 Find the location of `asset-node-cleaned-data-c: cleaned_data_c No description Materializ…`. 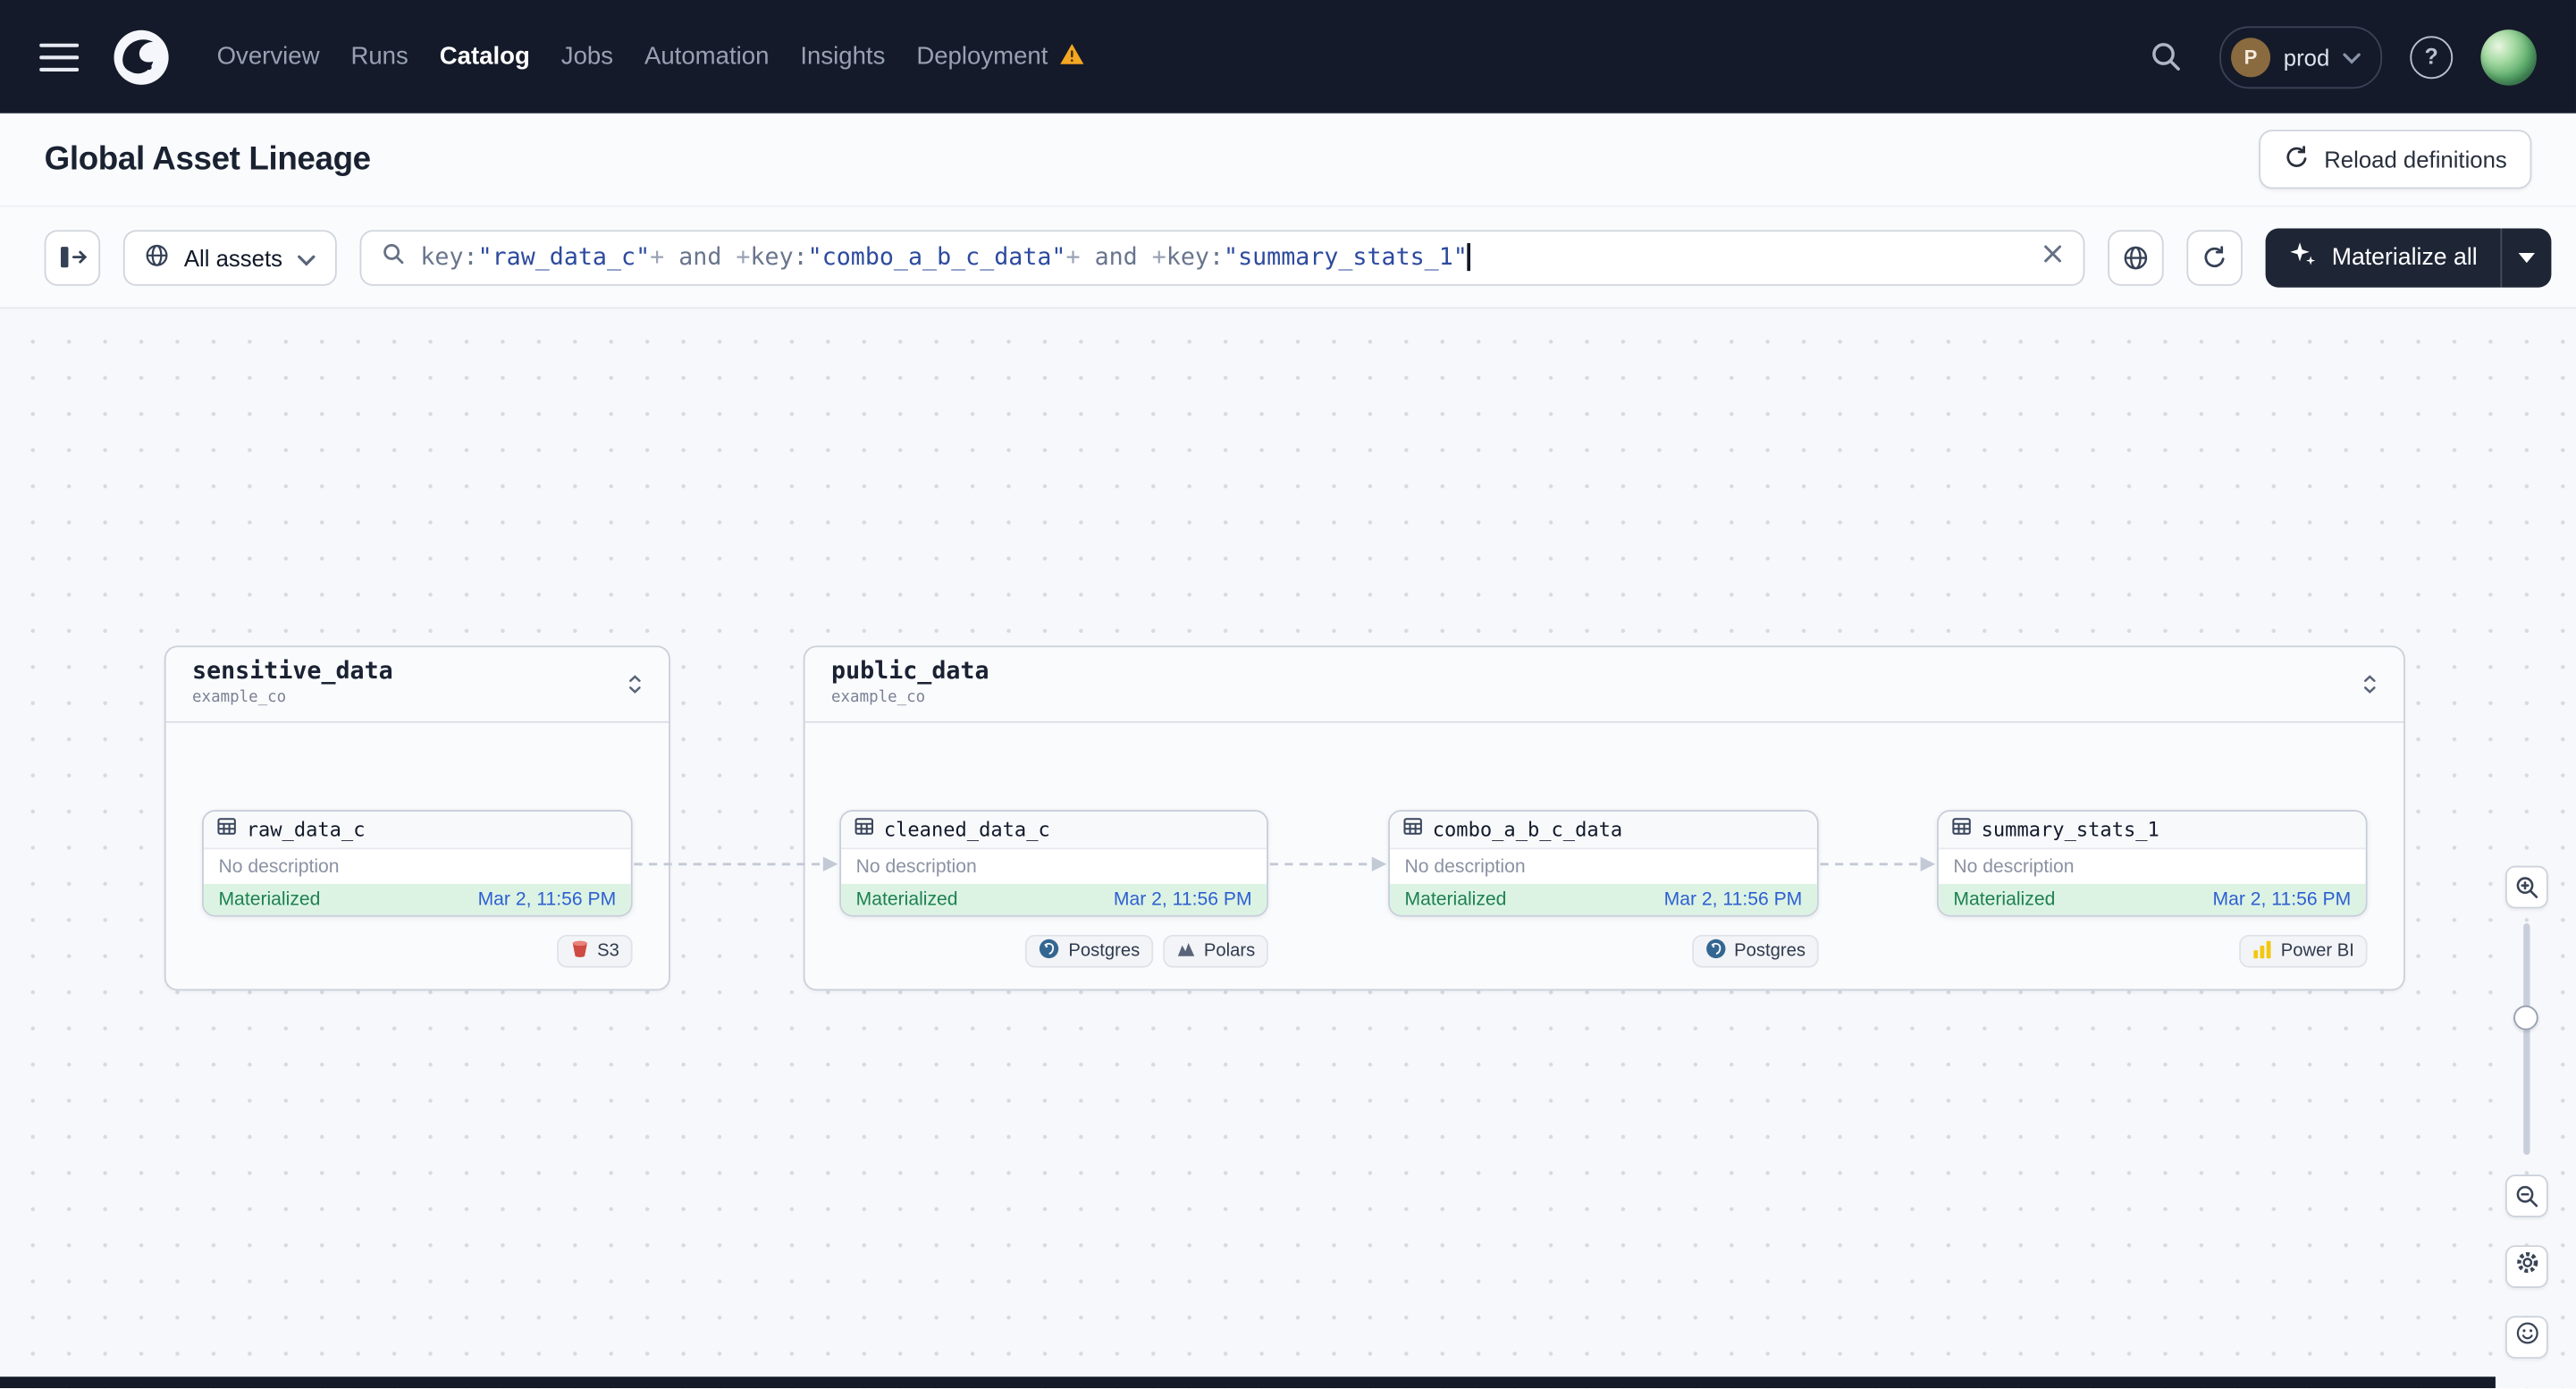

asset-node-cleaned-data-c: cleaned_data_c No description Materializ… is located at coordinates (1054, 863).